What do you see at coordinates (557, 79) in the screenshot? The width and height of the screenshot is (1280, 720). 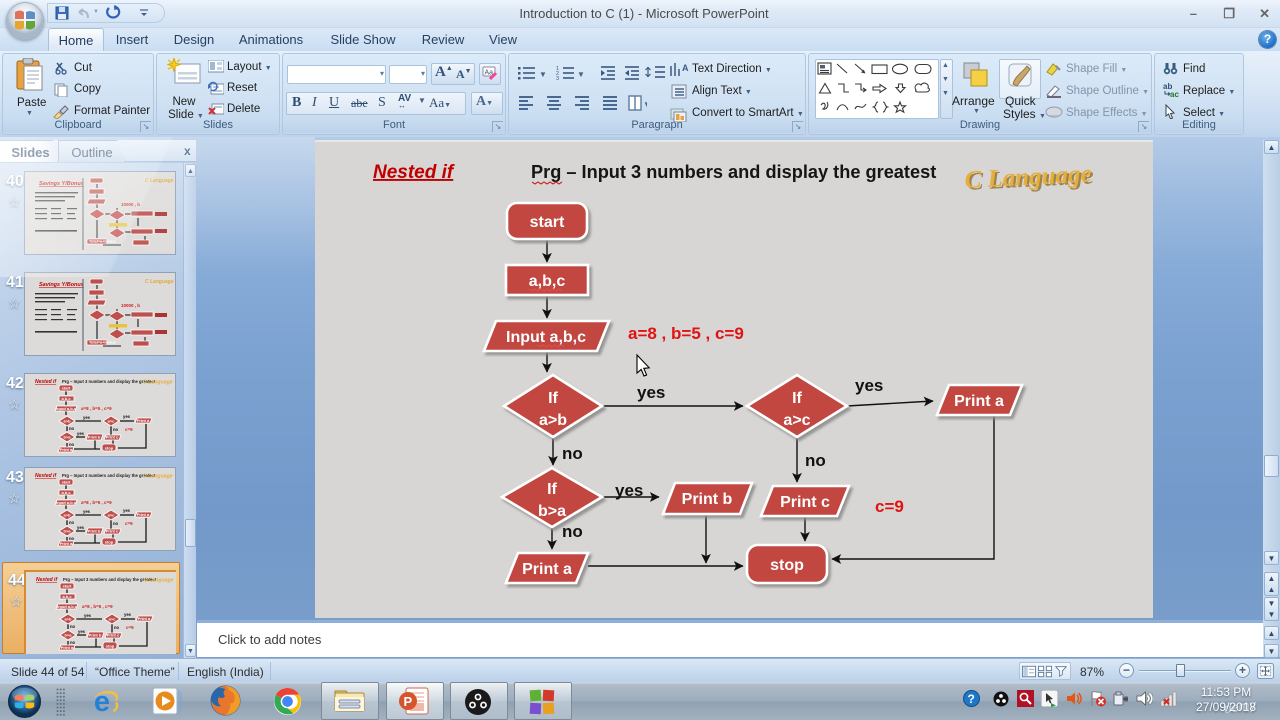 I see `svg-text: 3` at bounding box center [557, 79].